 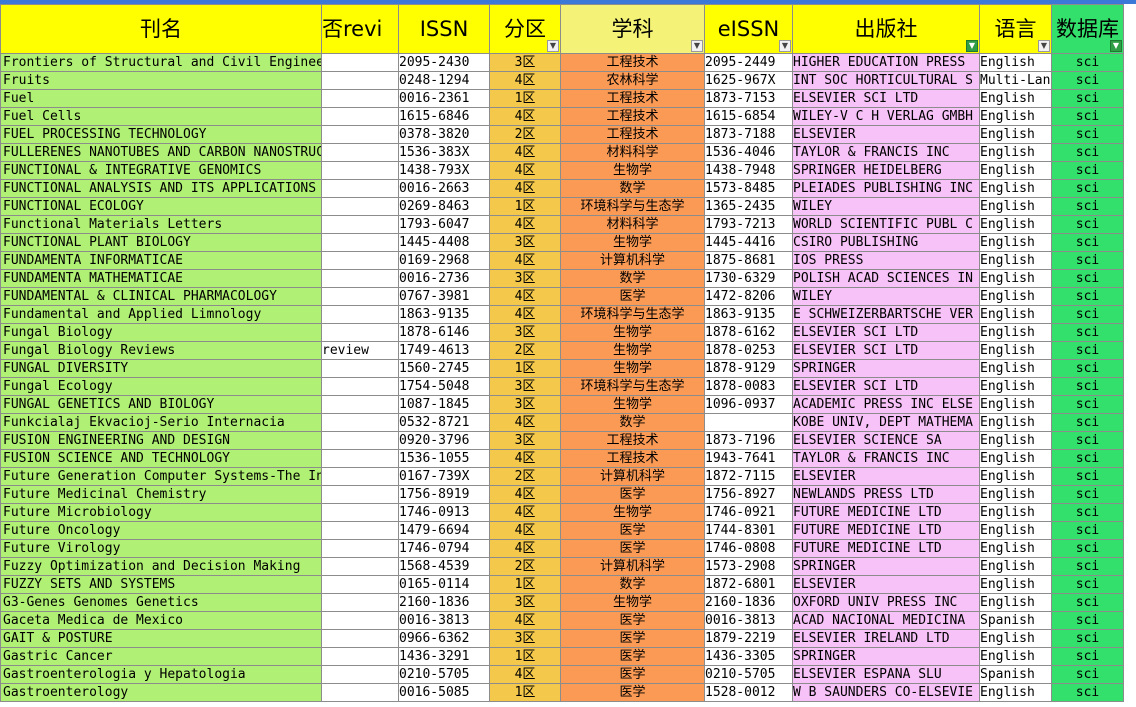 I want to click on cell-title: FUNDAMENTA MATHEMATICAE, so click(x=161, y=278).